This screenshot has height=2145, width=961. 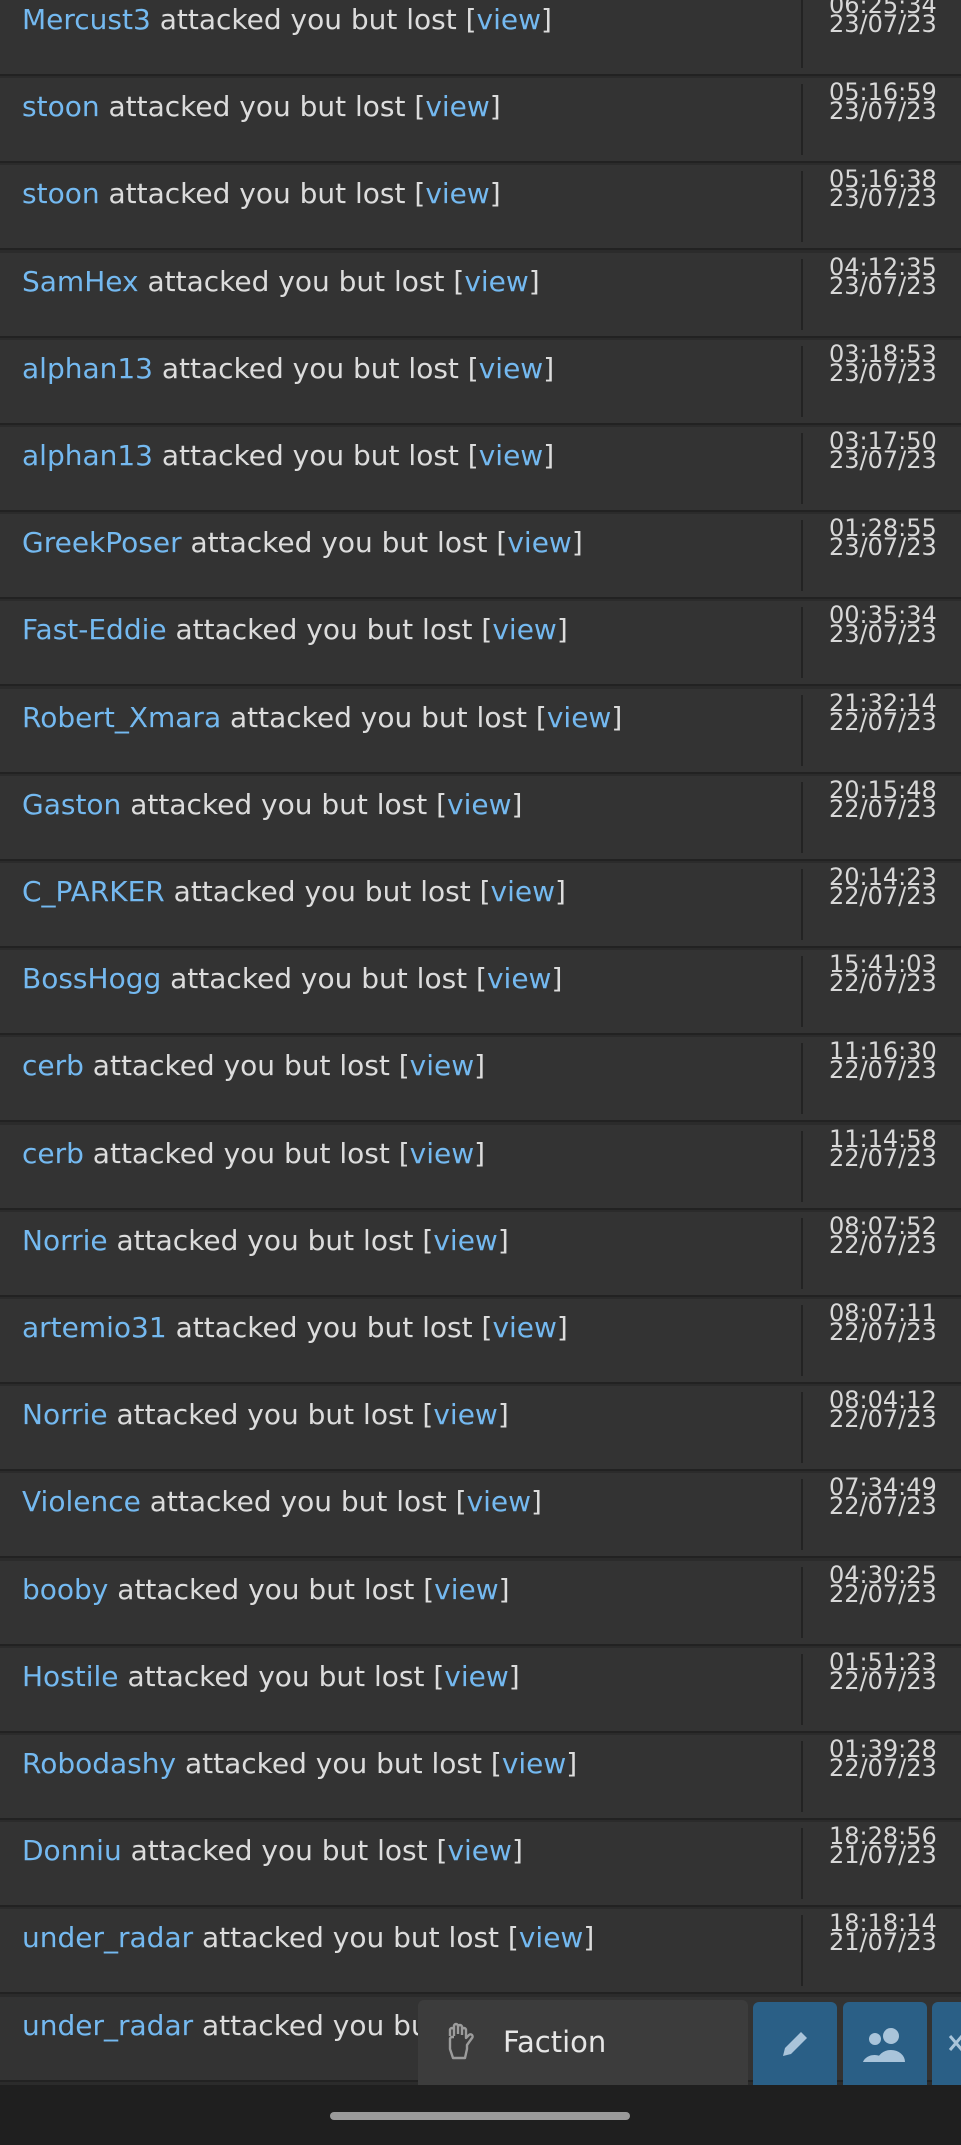 What do you see at coordinates (86, 19) in the screenshot?
I see `attacker-link: Mercust3` at bounding box center [86, 19].